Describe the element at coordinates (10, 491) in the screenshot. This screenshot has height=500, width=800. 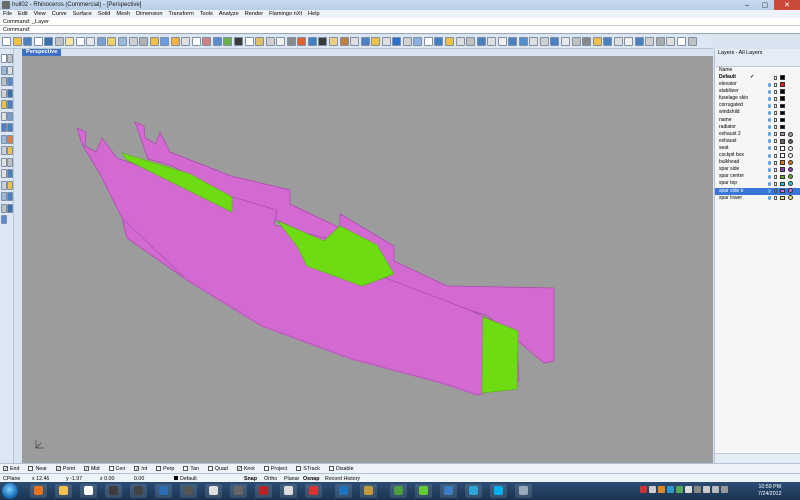
I see `start-button` at that location.